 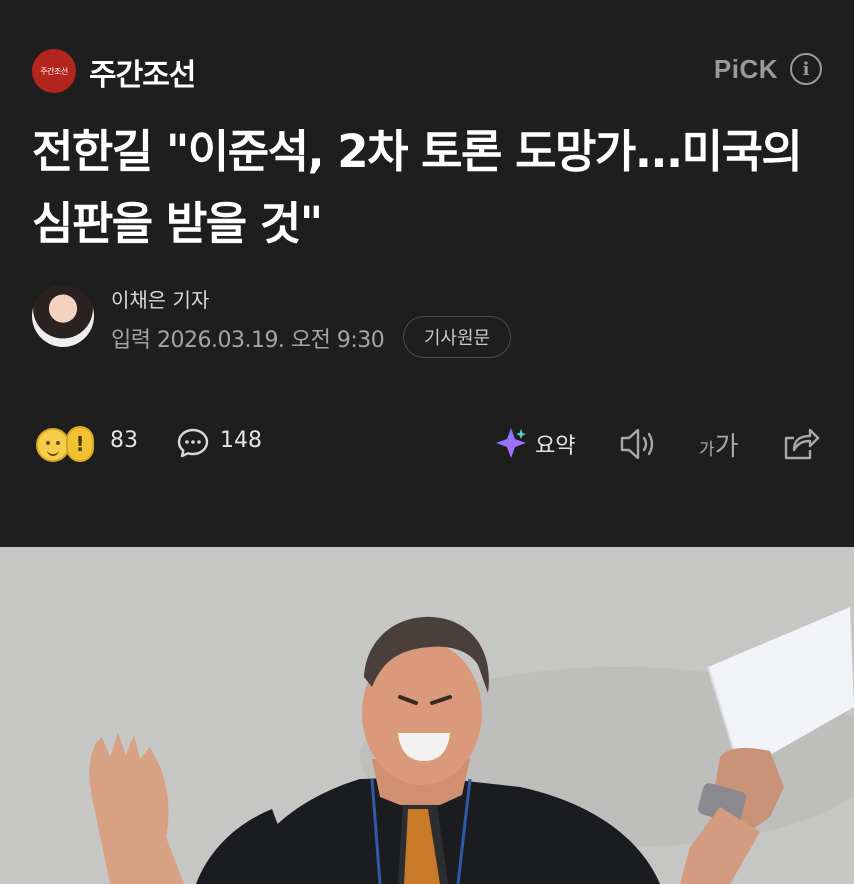 What do you see at coordinates (806, 69) in the screenshot?
I see `info-icon: i` at bounding box center [806, 69].